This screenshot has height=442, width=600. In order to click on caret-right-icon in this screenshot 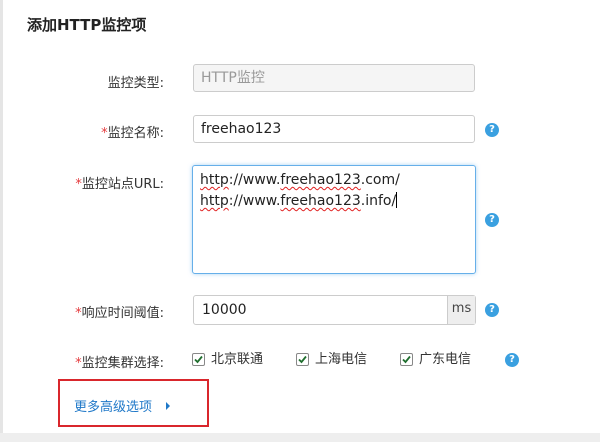, I will do `click(168, 406)`.